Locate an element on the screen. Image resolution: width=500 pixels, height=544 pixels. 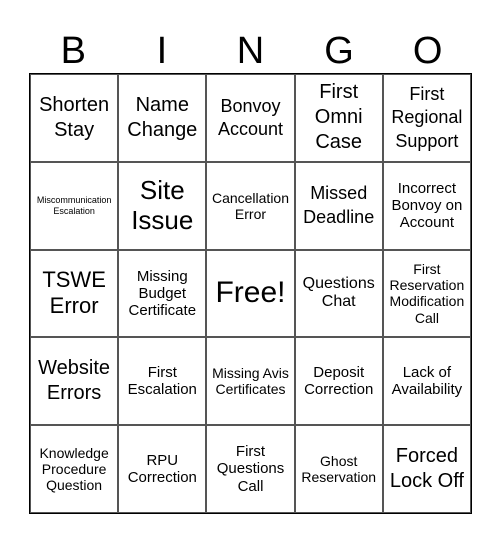
bingo-cell: Deposit Correction is located at coordinates (338, 381).